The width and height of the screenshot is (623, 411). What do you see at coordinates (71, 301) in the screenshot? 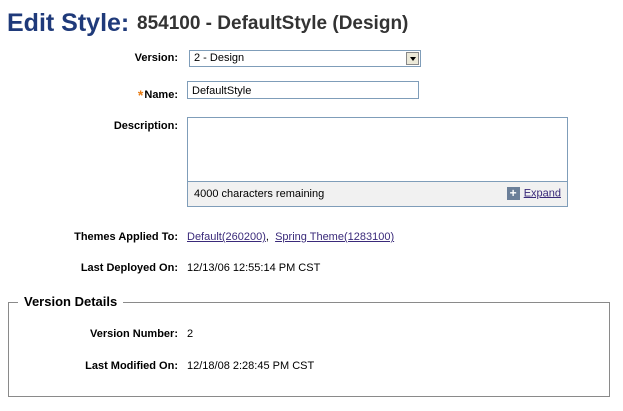
I see `version-details-legend: Version Details` at bounding box center [71, 301].